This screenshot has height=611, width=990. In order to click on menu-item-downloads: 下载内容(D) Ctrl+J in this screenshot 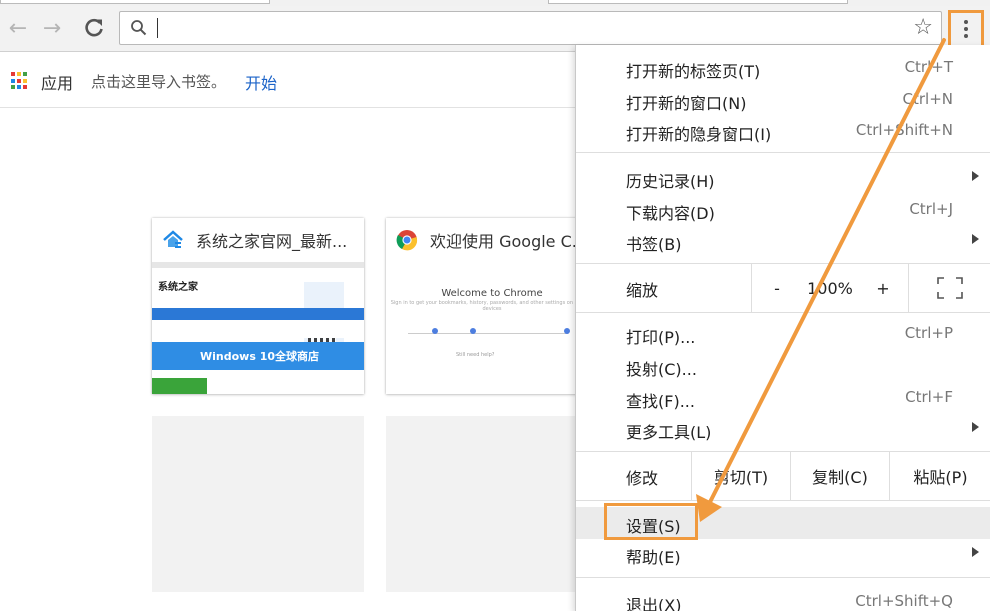, I will do `click(783, 210)`.